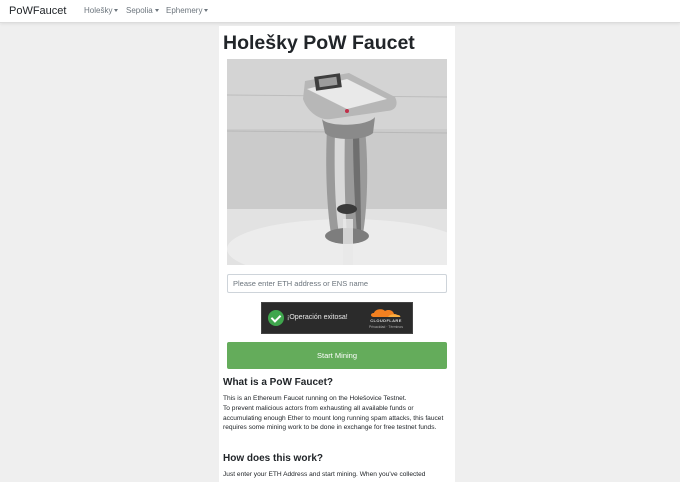 The width and height of the screenshot is (680, 482). I want to click on cloudflare-brand-text: CLOUDFLARE, so click(386, 320).